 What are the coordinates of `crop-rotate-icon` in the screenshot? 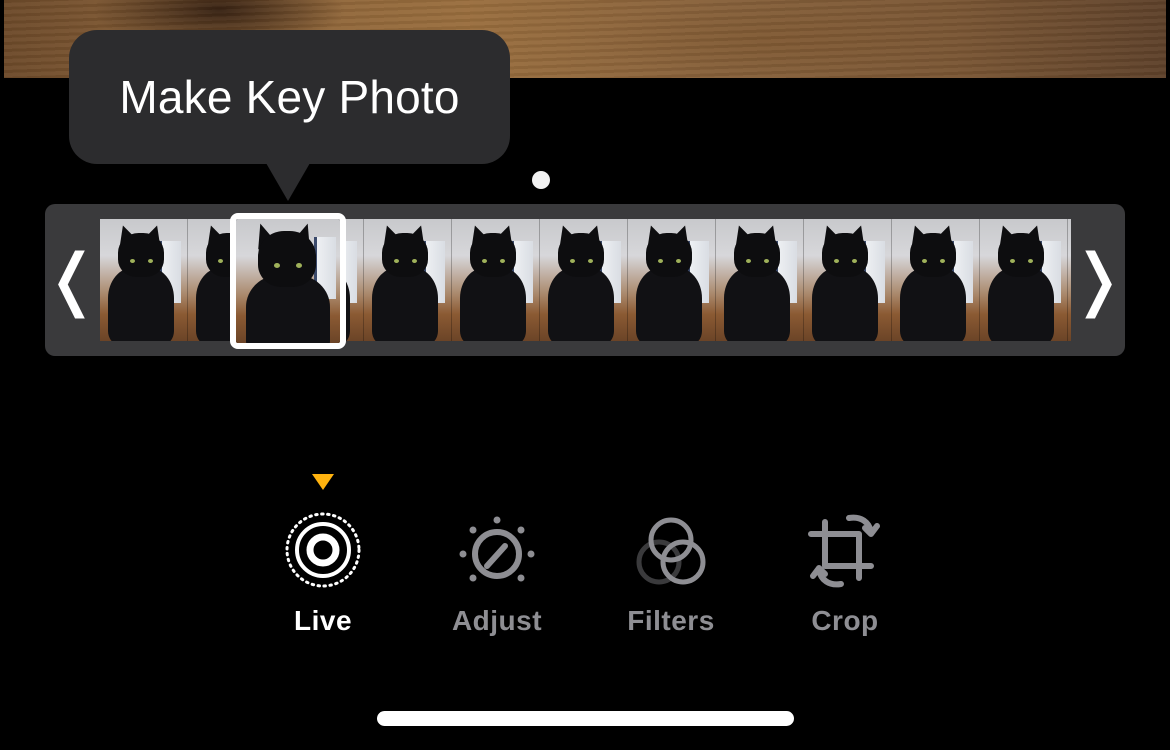 It's located at (845, 552).